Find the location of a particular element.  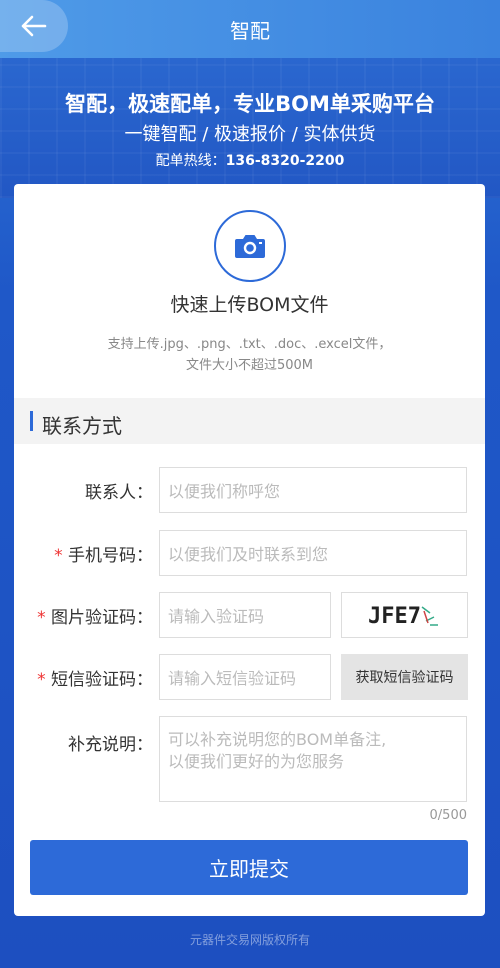

captcha-graphic: JFE7 is located at coordinates (403, 616).